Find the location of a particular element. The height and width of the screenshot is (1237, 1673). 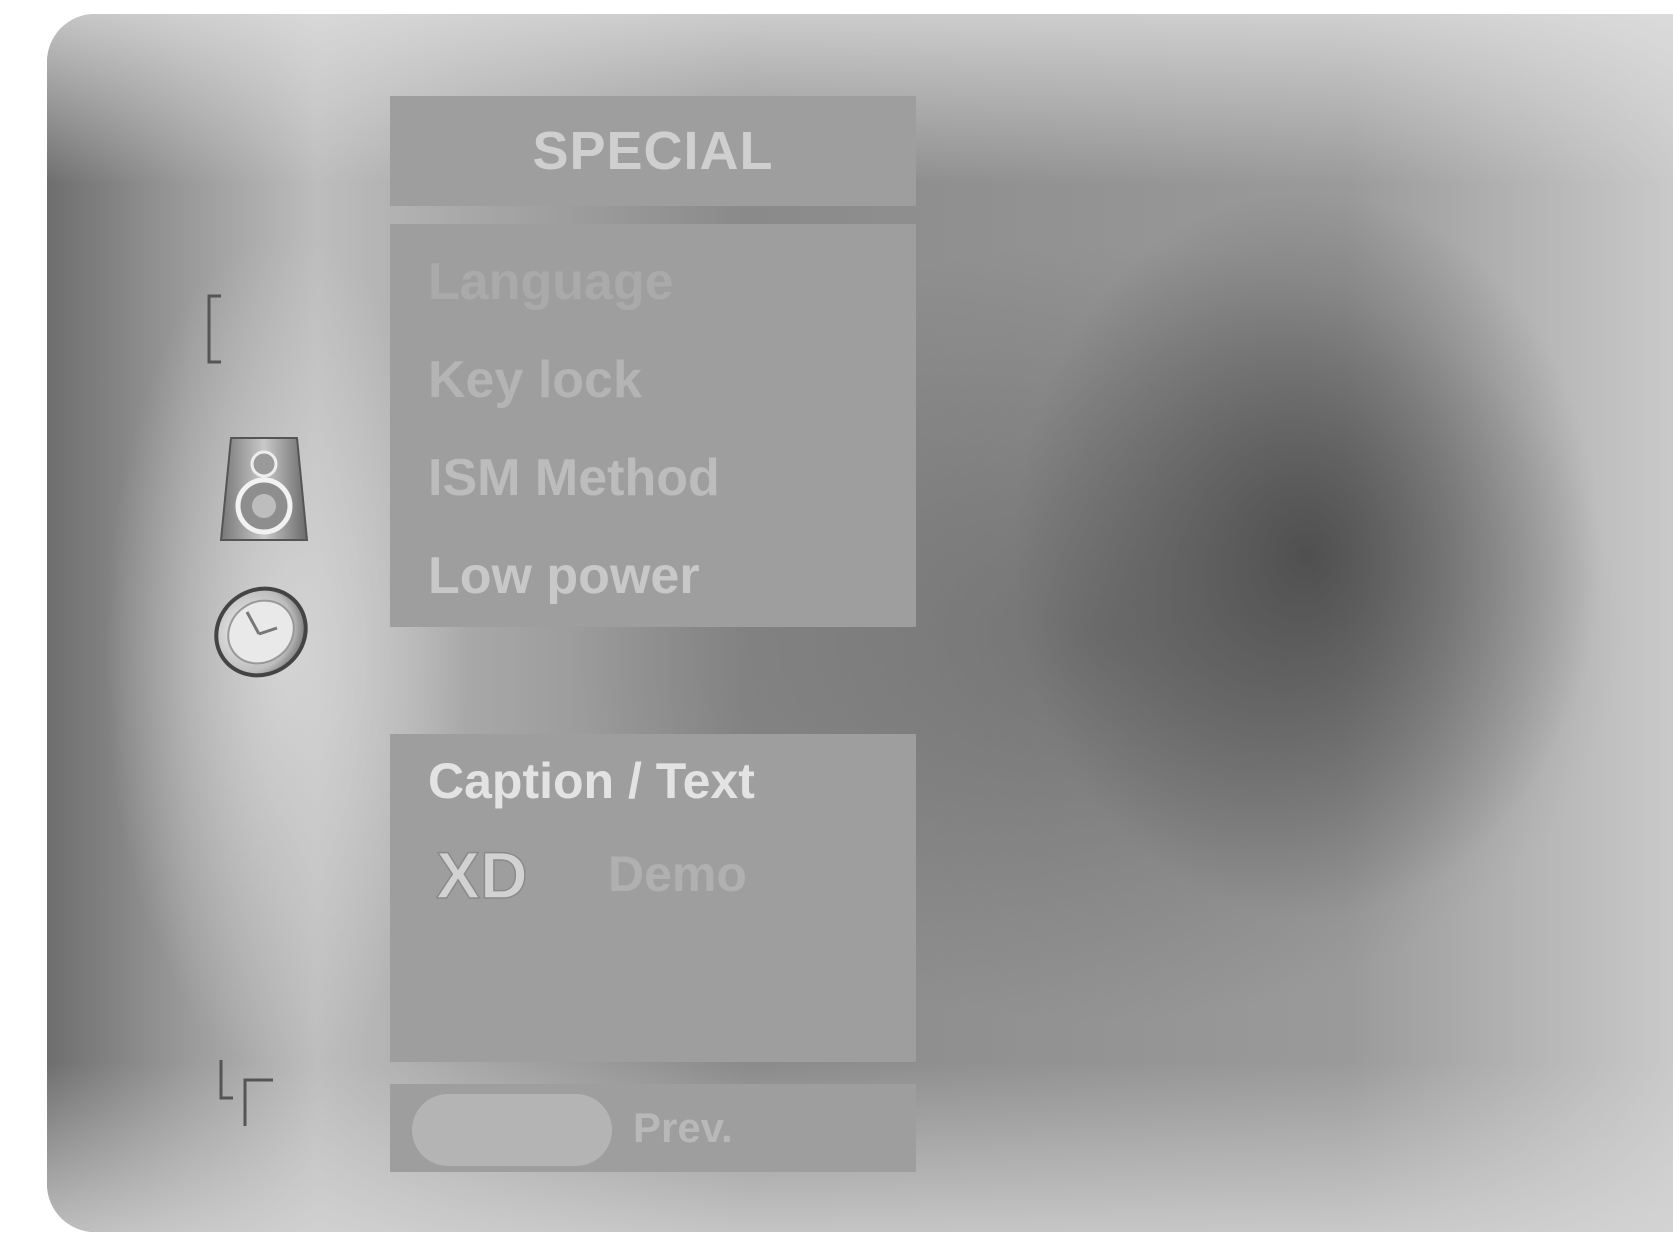

xd-logo-text: XD is located at coordinates (482, 874).